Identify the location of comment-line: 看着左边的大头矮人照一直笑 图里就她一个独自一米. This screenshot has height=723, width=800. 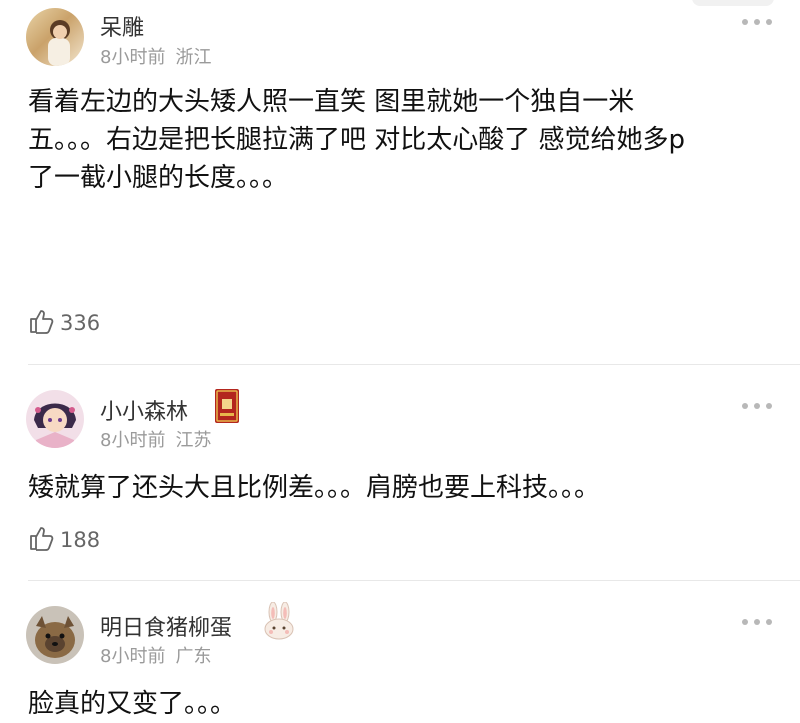
(331, 102).